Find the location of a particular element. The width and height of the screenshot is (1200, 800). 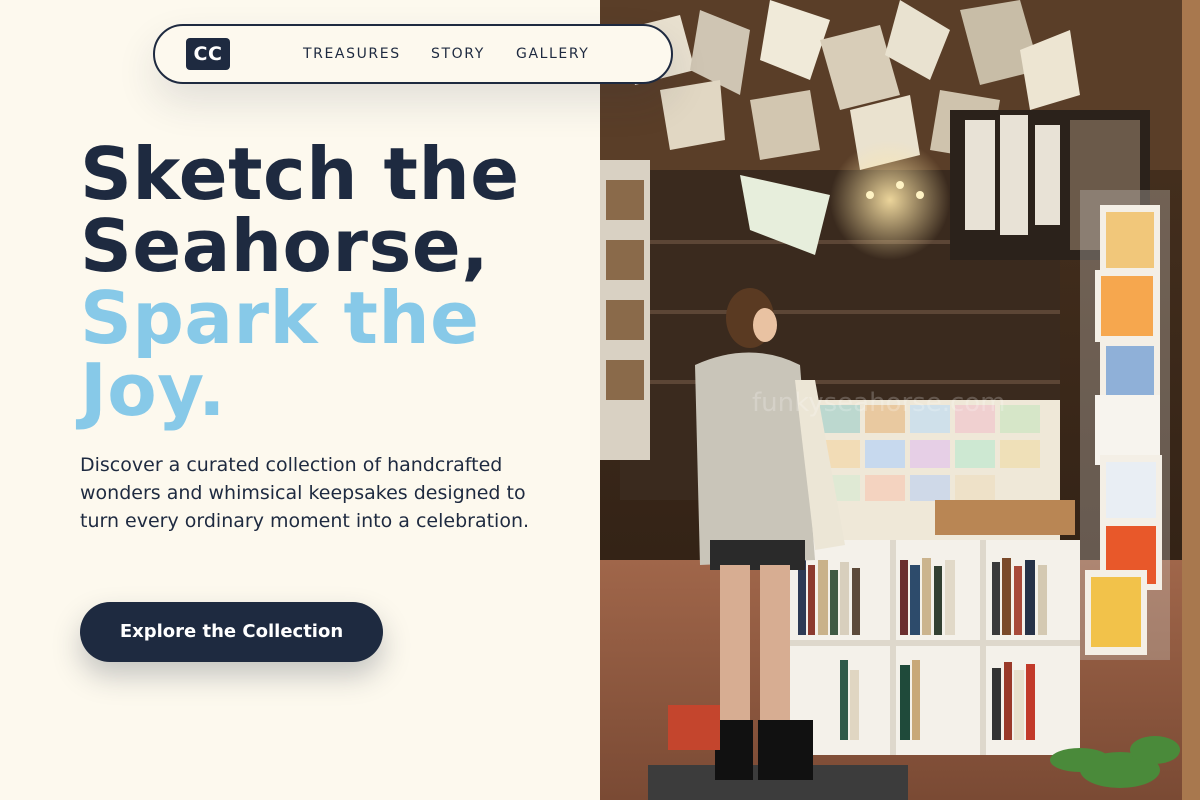

top-navbar: CC TREASURES STORY GALLERY is located at coordinates (413, 54).